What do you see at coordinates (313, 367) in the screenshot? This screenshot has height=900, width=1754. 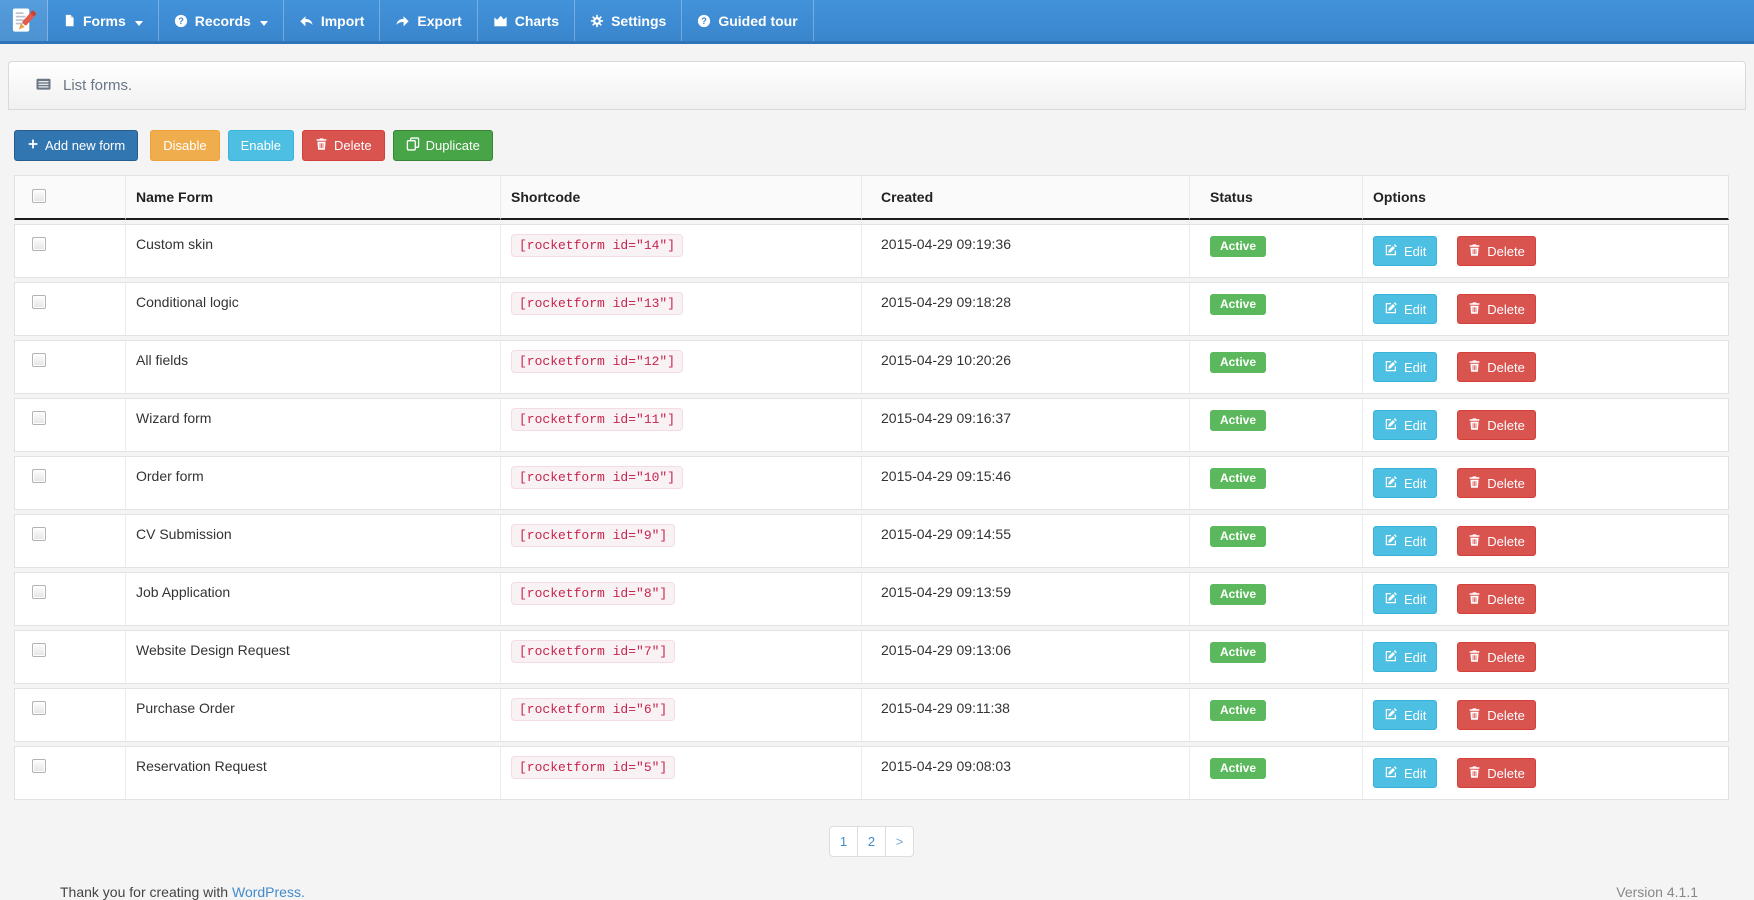 I see `form-name-cell: All fields` at bounding box center [313, 367].